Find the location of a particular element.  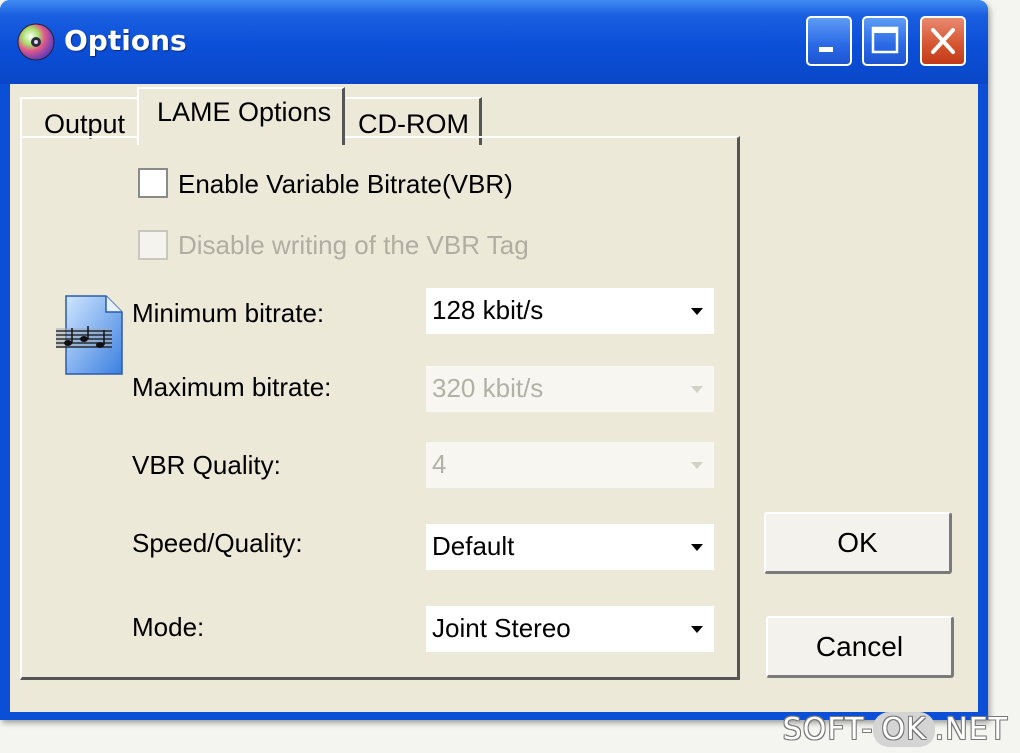

cancel-button: Cancel is located at coordinates (860, 647).